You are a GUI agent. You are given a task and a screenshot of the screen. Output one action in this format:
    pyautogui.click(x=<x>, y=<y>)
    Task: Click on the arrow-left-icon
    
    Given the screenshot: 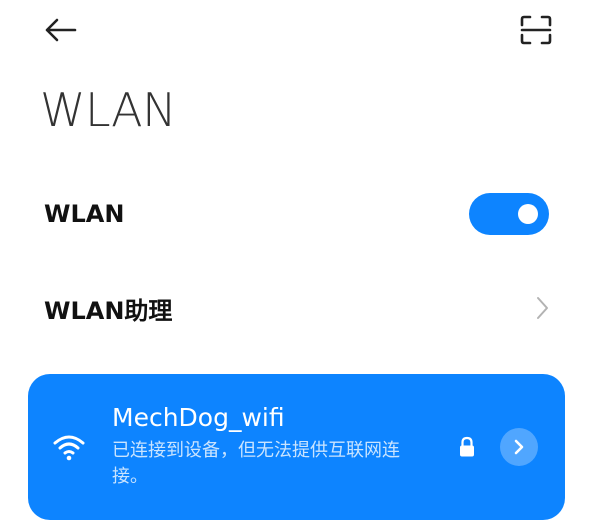 What is the action you would take?
    pyautogui.click(x=61, y=30)
    